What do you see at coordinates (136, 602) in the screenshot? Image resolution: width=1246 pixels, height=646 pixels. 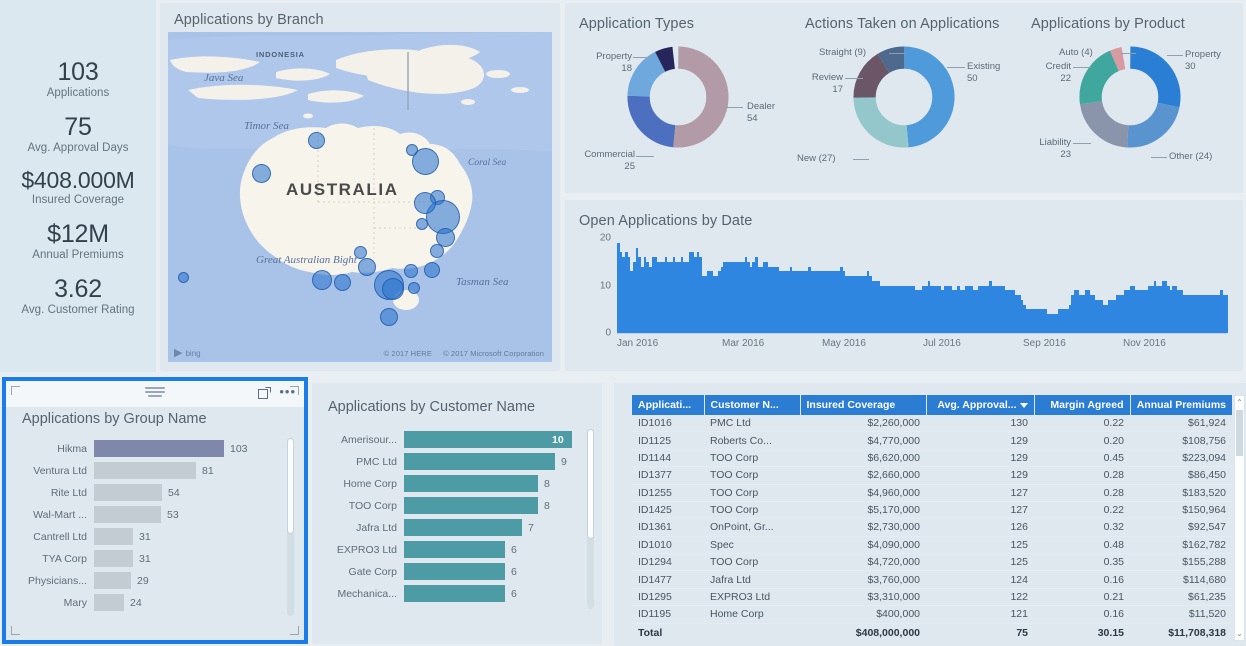 I see `bar-value-label: 24` at bounding box center [136, 602].